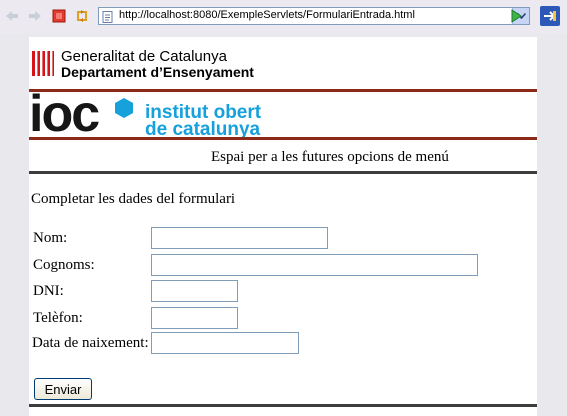 The width and height of the screenshot is (567, 416). What do you see at coordinates (239, 238) in the screenshot?
I see `nom-input` at bounding box center [239, 238].